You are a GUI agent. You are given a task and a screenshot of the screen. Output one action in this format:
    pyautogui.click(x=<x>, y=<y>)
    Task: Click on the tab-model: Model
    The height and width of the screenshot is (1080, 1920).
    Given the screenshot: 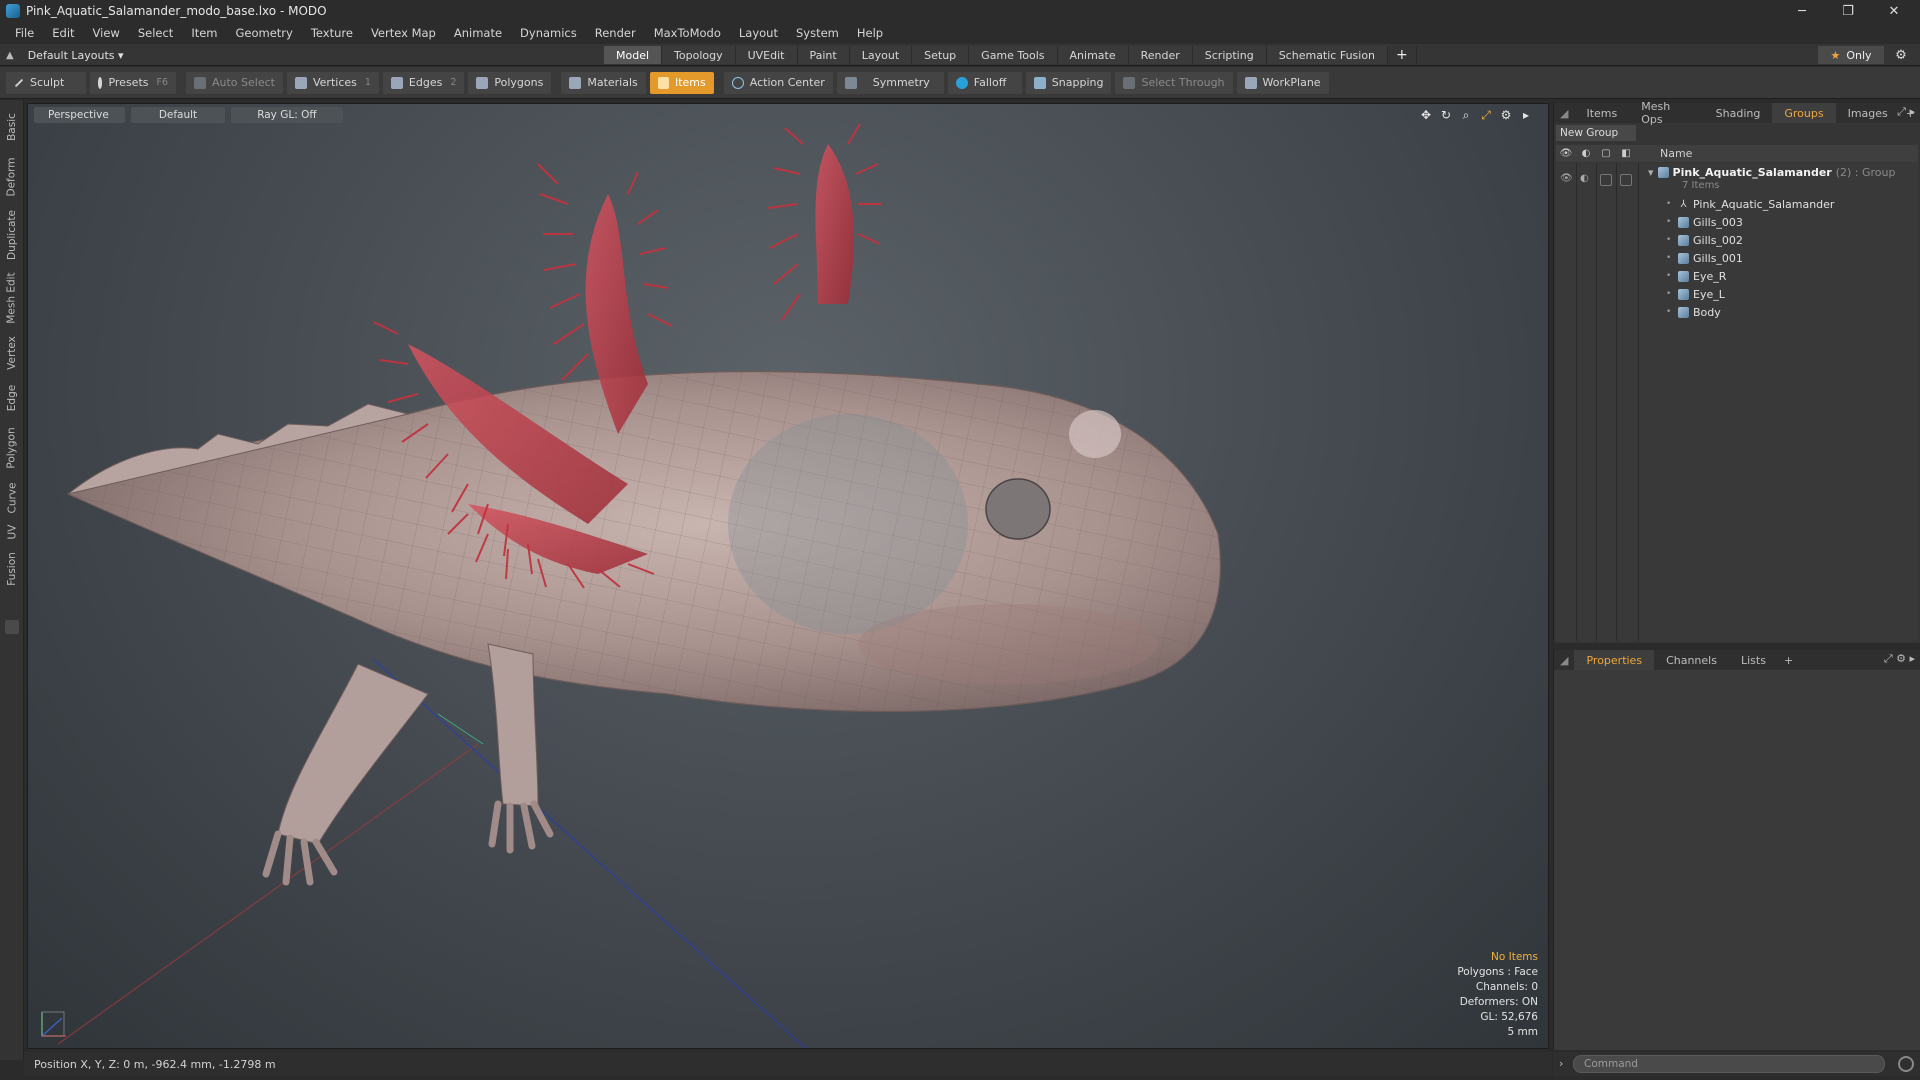 What is the action you would take?
    pyautogui.click(x=633, y=55)
    